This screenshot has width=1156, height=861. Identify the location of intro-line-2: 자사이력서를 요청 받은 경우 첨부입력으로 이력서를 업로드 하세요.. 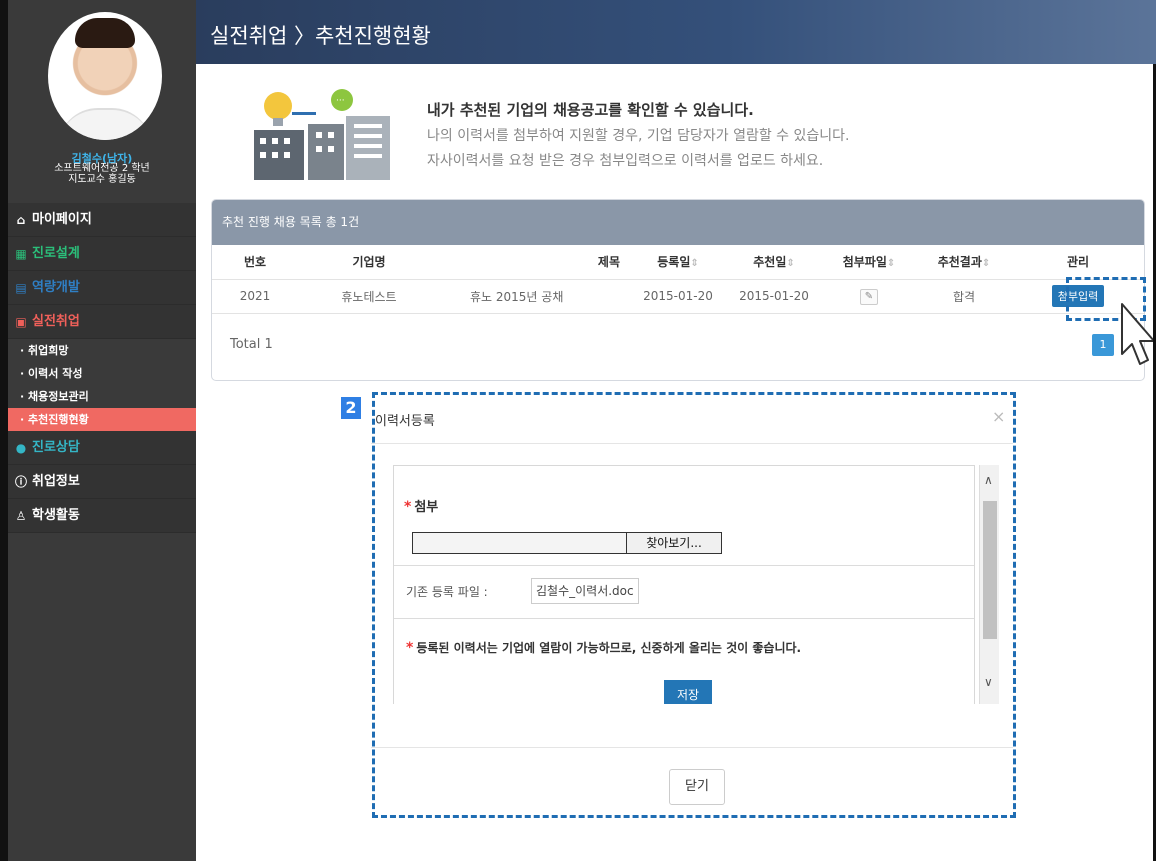
(625, 161).